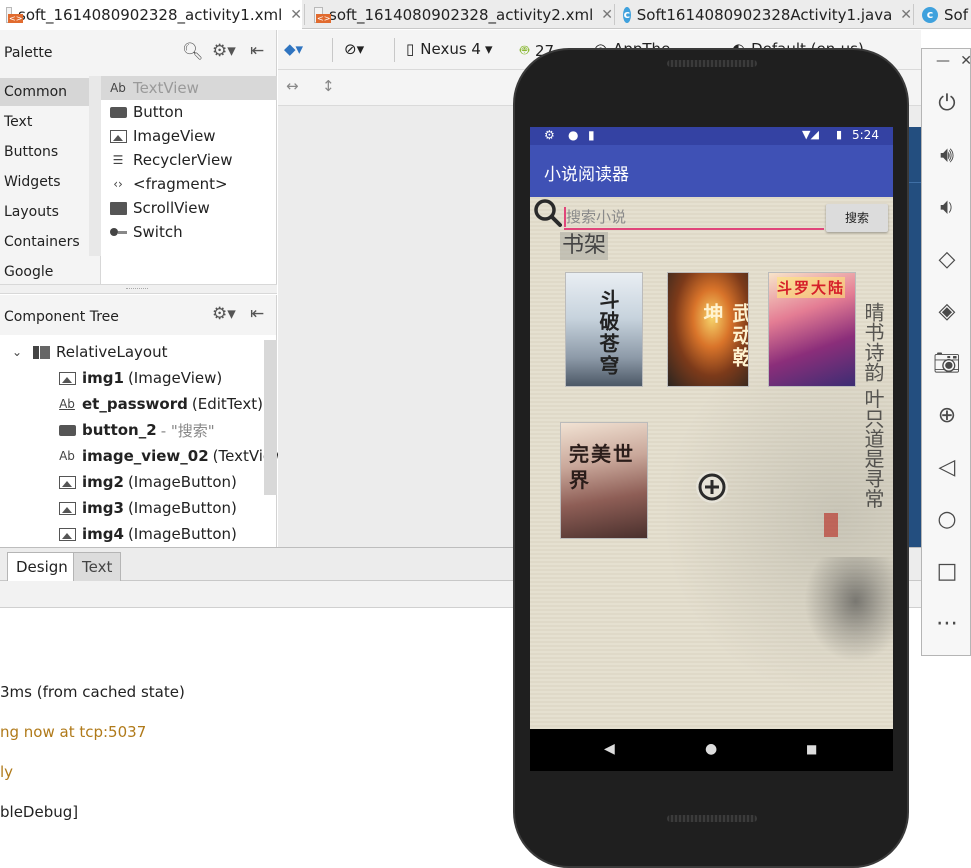 The height and width of the screenshot is (868, 971). I want to click on search-icon, so click(547, 213).